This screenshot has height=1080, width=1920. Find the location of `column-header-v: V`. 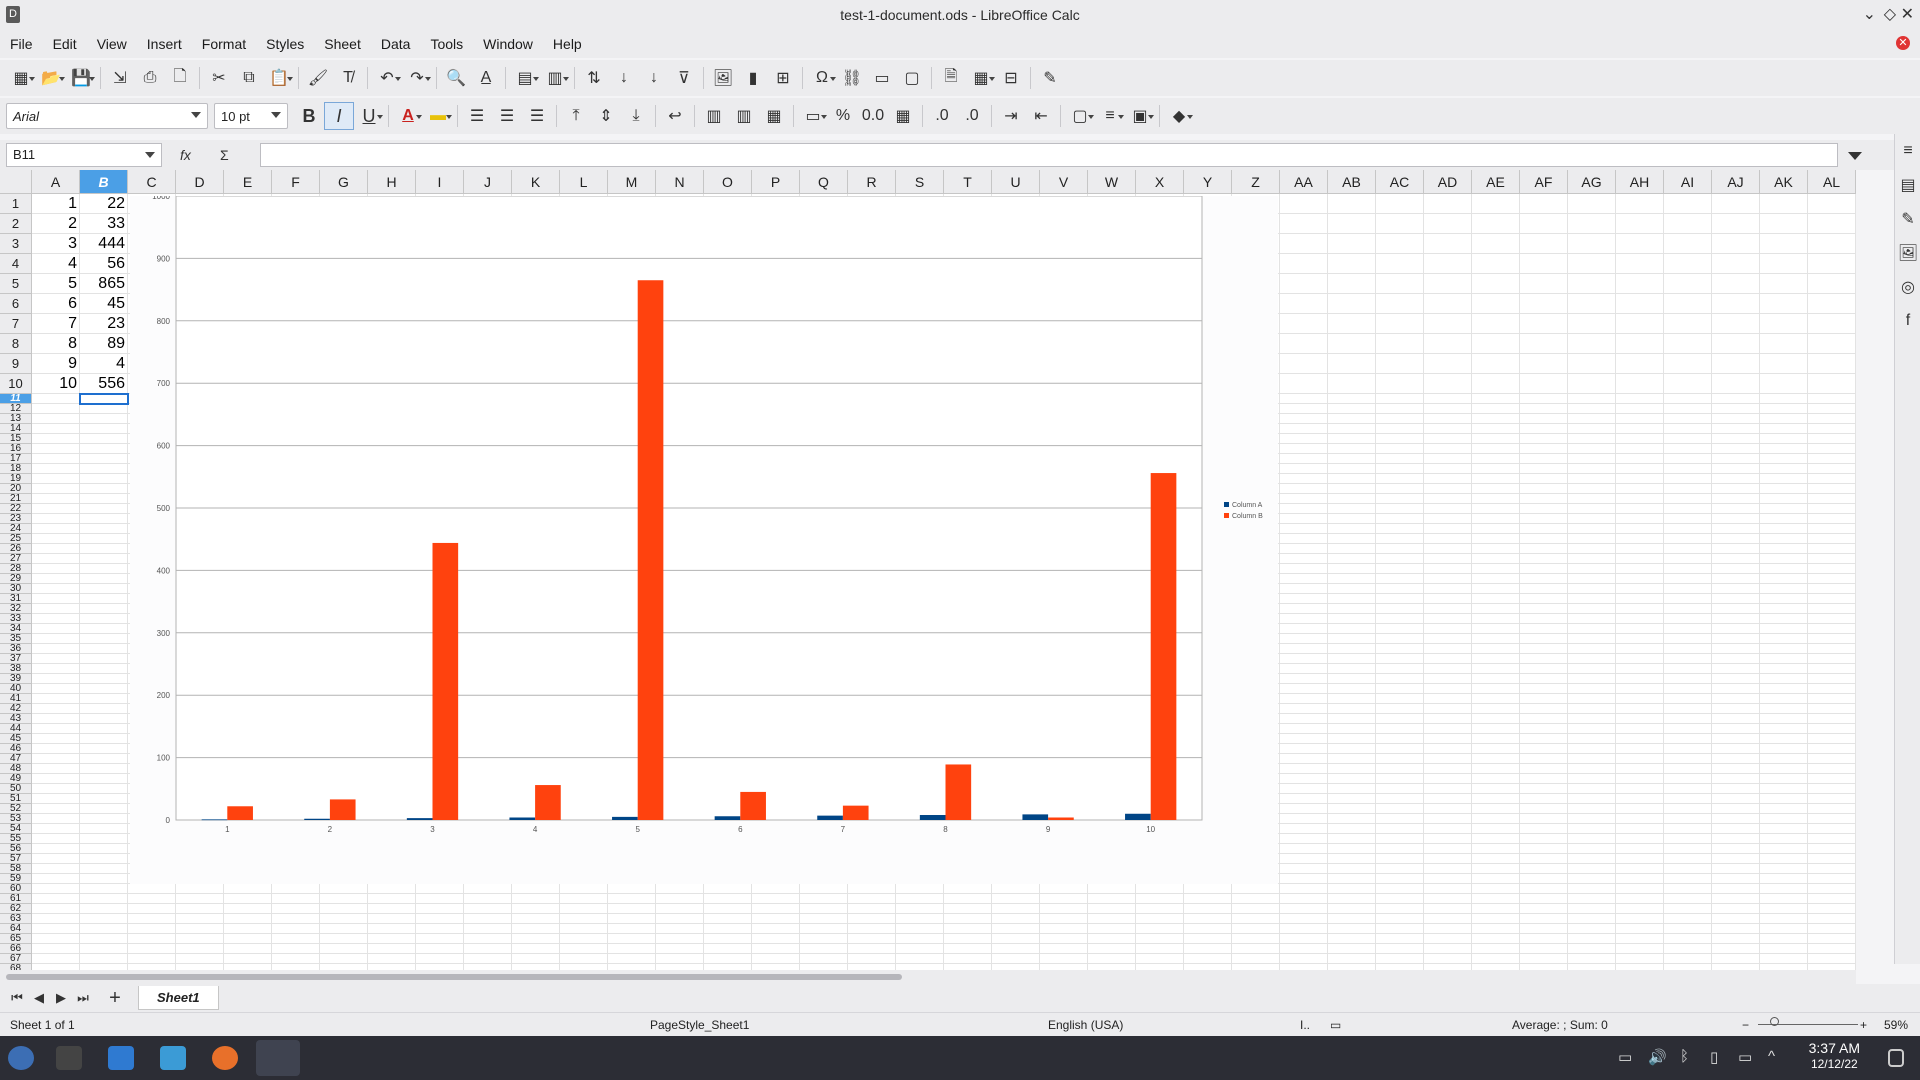

column-header-v: V is located at coordinates (1064, 182).